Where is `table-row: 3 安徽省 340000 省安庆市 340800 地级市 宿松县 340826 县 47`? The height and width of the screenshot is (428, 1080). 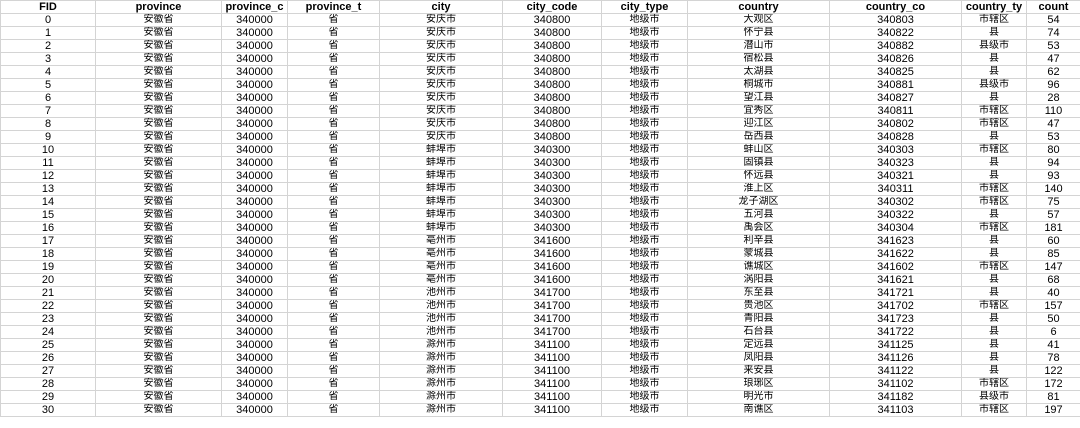
table-row: 3 安徽省 340000 省安庆市 340800 地级市 宿松县 340826 县 47 is located at coordinates (540, 59).